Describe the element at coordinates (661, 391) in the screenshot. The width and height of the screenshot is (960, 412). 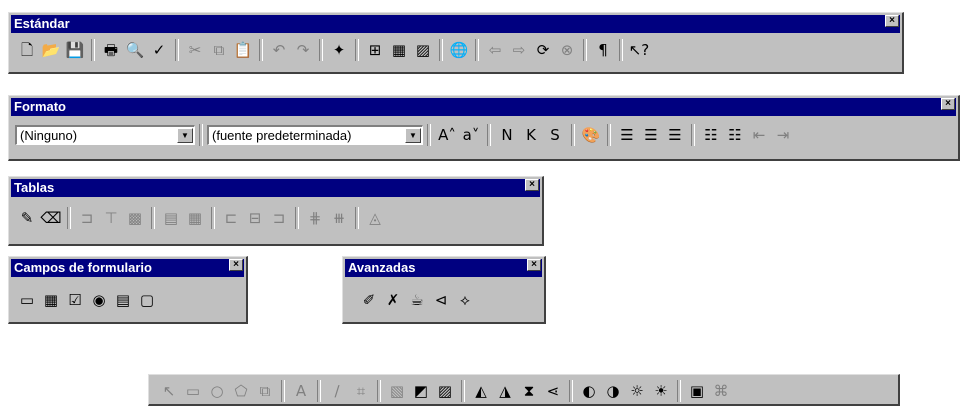
I see `less-brightness-icon: ☀` at that location.